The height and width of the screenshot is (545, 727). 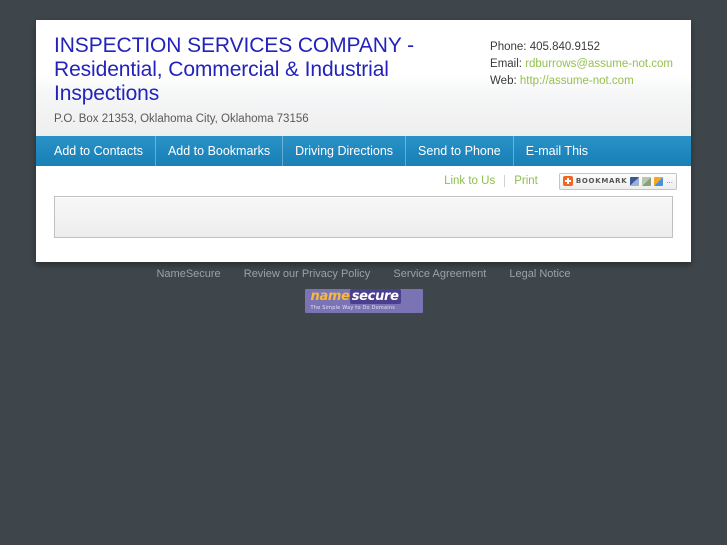 What do you see at coordinates (508, 47) in the screenshot?
I see `phone-label: Phone:` at bounding box center [508, 47].